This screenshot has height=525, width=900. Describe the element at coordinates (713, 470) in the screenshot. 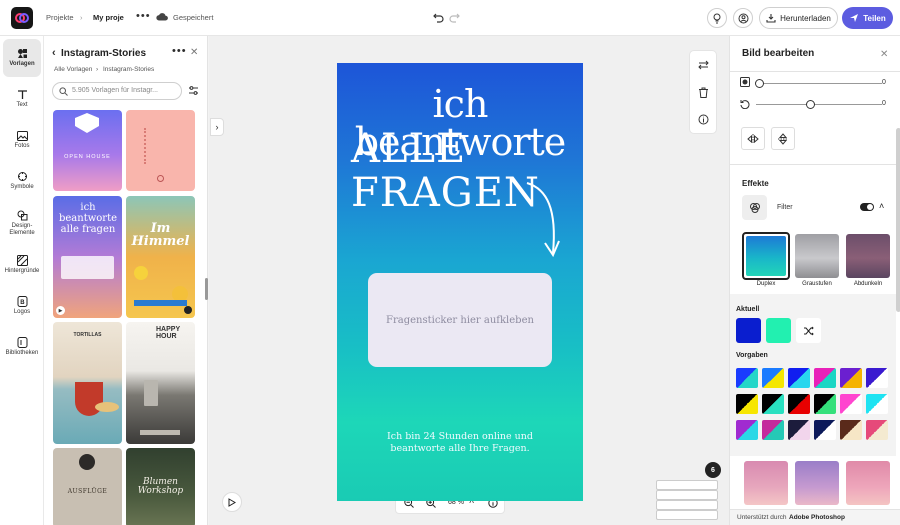

I see `page-count-badge: 6` at that location.